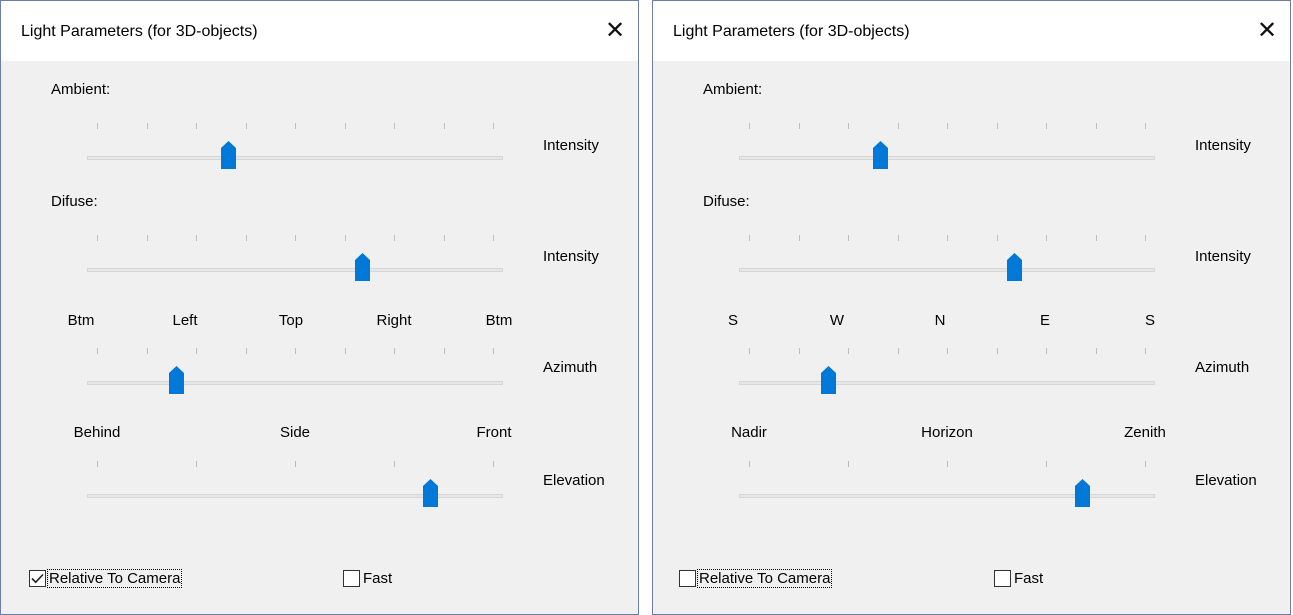  I want to click on elevation-scale-label: Behind, so click(97, 432).